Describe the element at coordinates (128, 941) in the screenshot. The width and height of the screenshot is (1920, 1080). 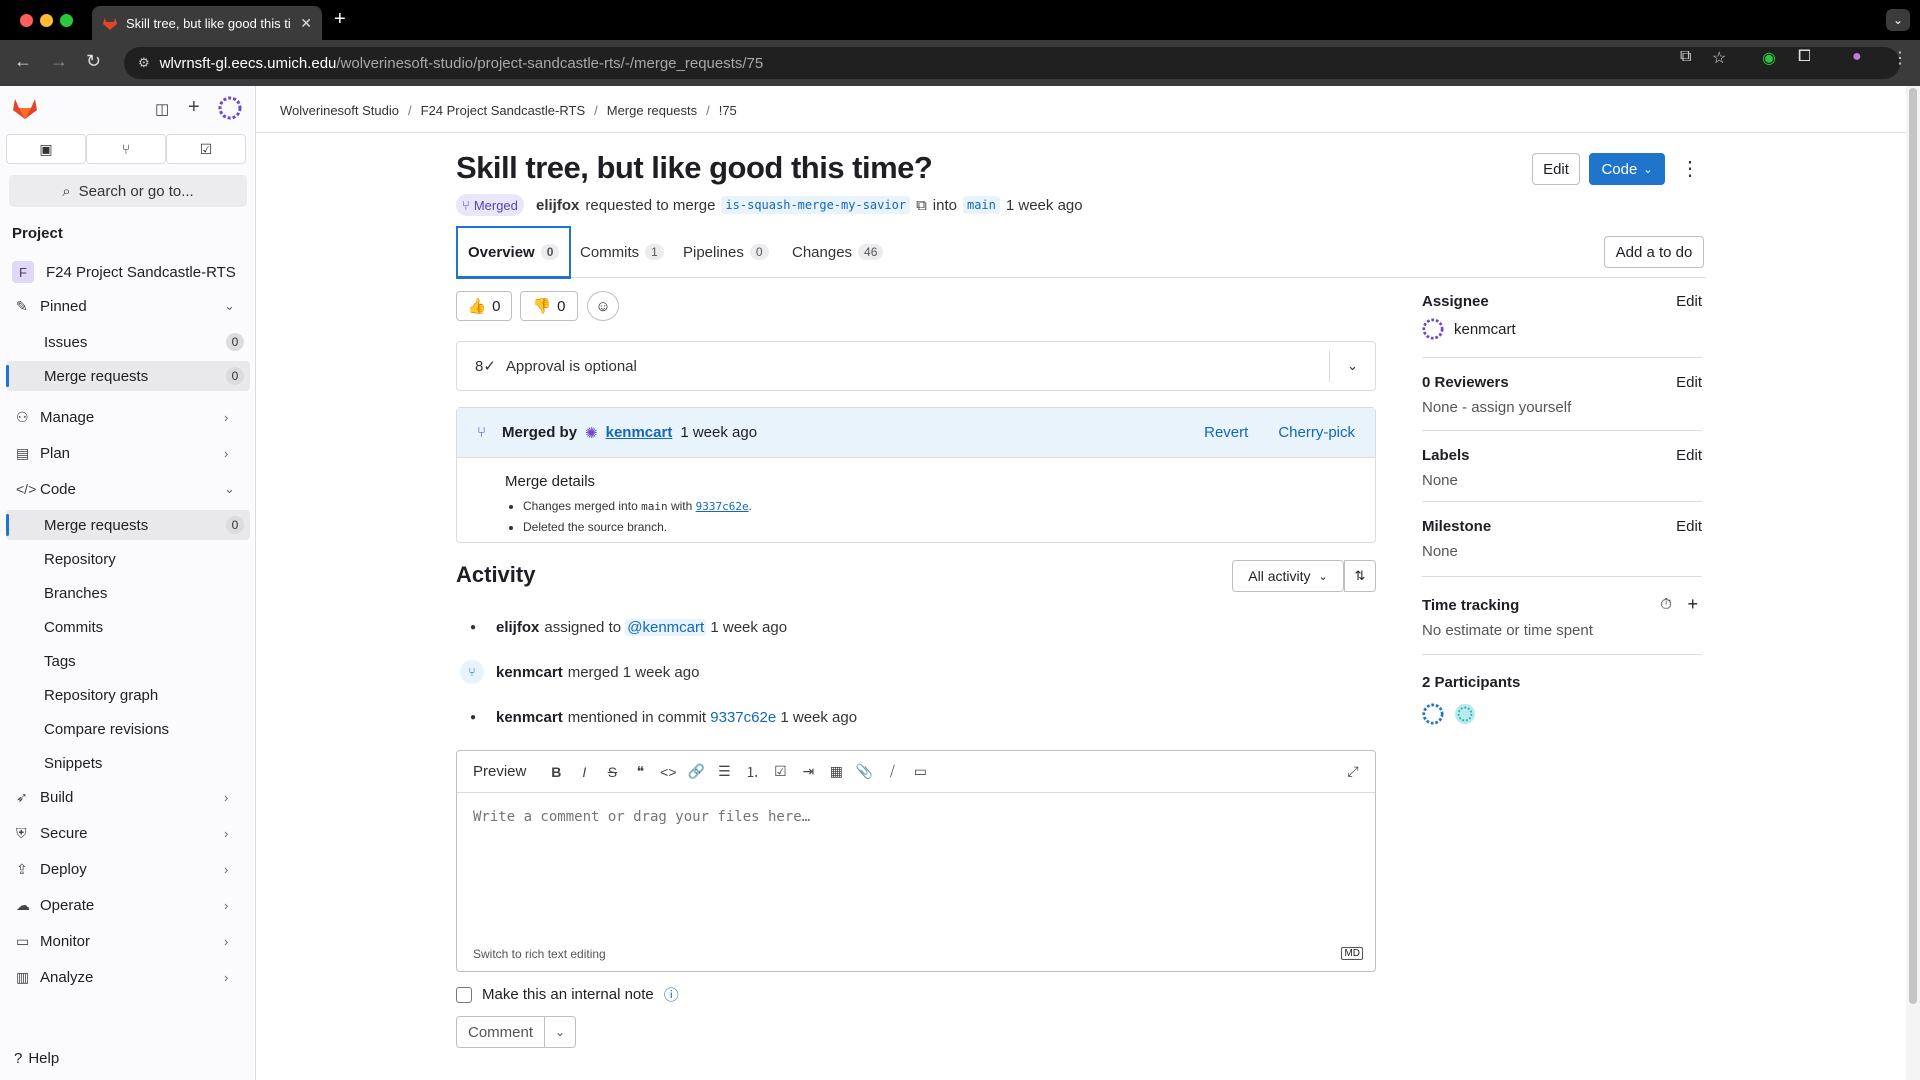
I see `sidebar-item-monitor: ▭ Monitor ›` at that location.